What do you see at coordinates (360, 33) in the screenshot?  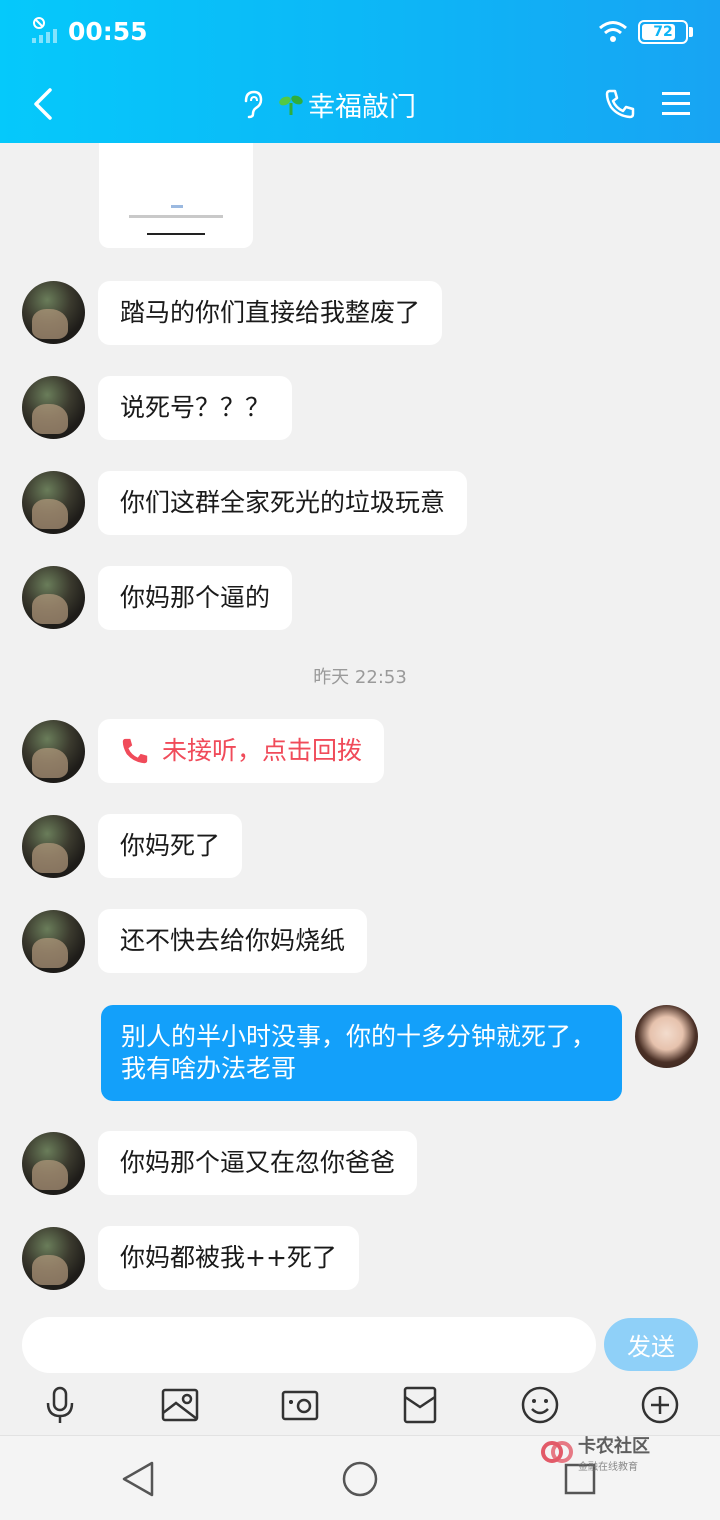 I see `status-bar: 00:55 72` at bounding box center [360, 33].